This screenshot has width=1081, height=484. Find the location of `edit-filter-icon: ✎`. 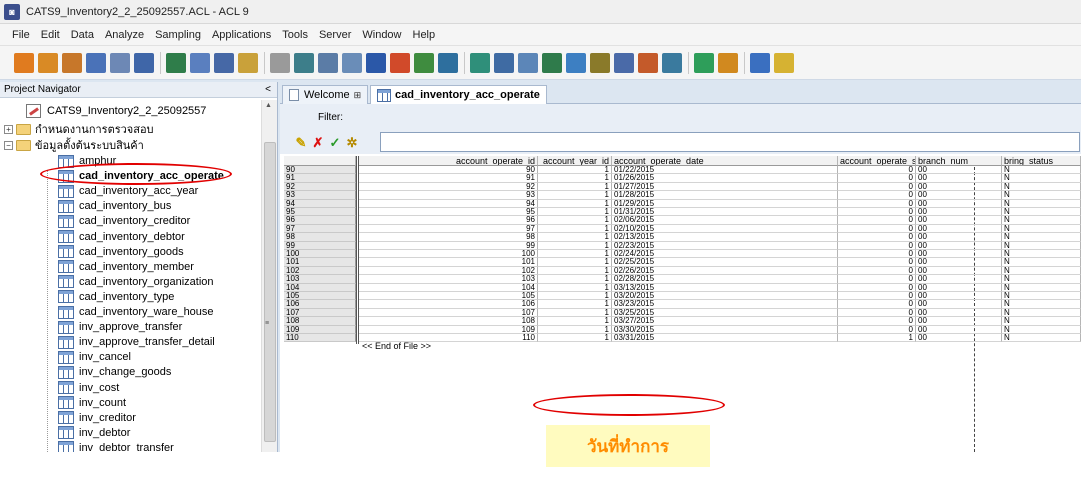

edit-filter-icon: ✎ is located at coordinates (301, 143).